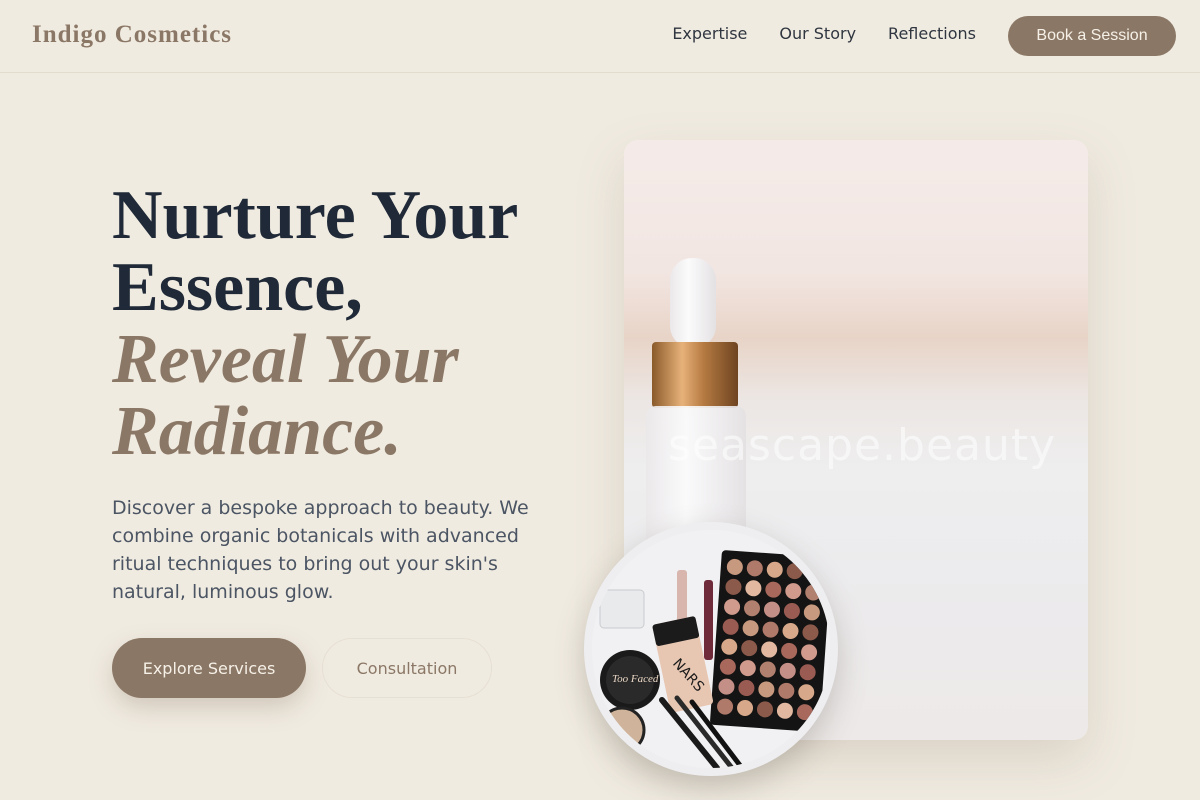 The image size is (1200, 800). Describe the element at coordinates (862, 445) in the screenshot. I see `image-watermark: seascape.beauty` at that location.